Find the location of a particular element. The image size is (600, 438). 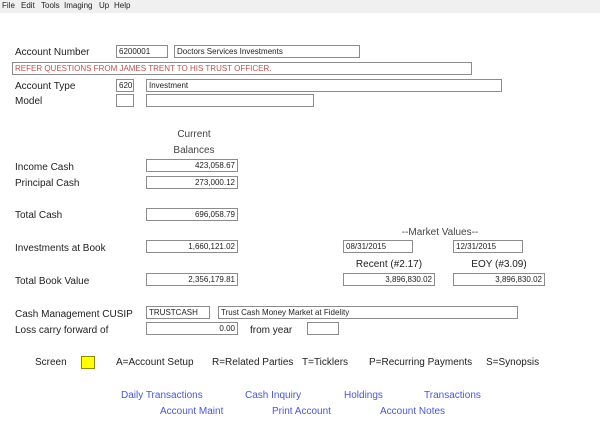

screen-label: Screen is located at coordinates (51, 362).